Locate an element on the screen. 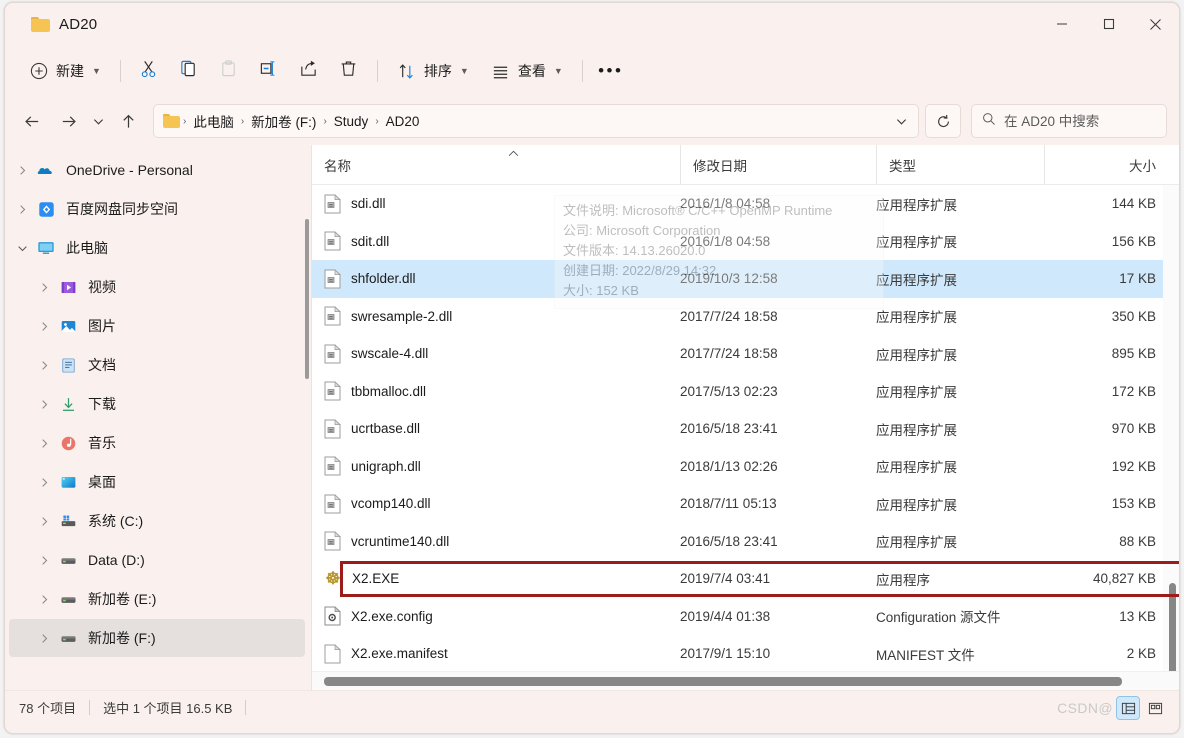 The height and width of the screenshot is (738, 1184). more-options-button: ••• is located at coordinates (611, 71).